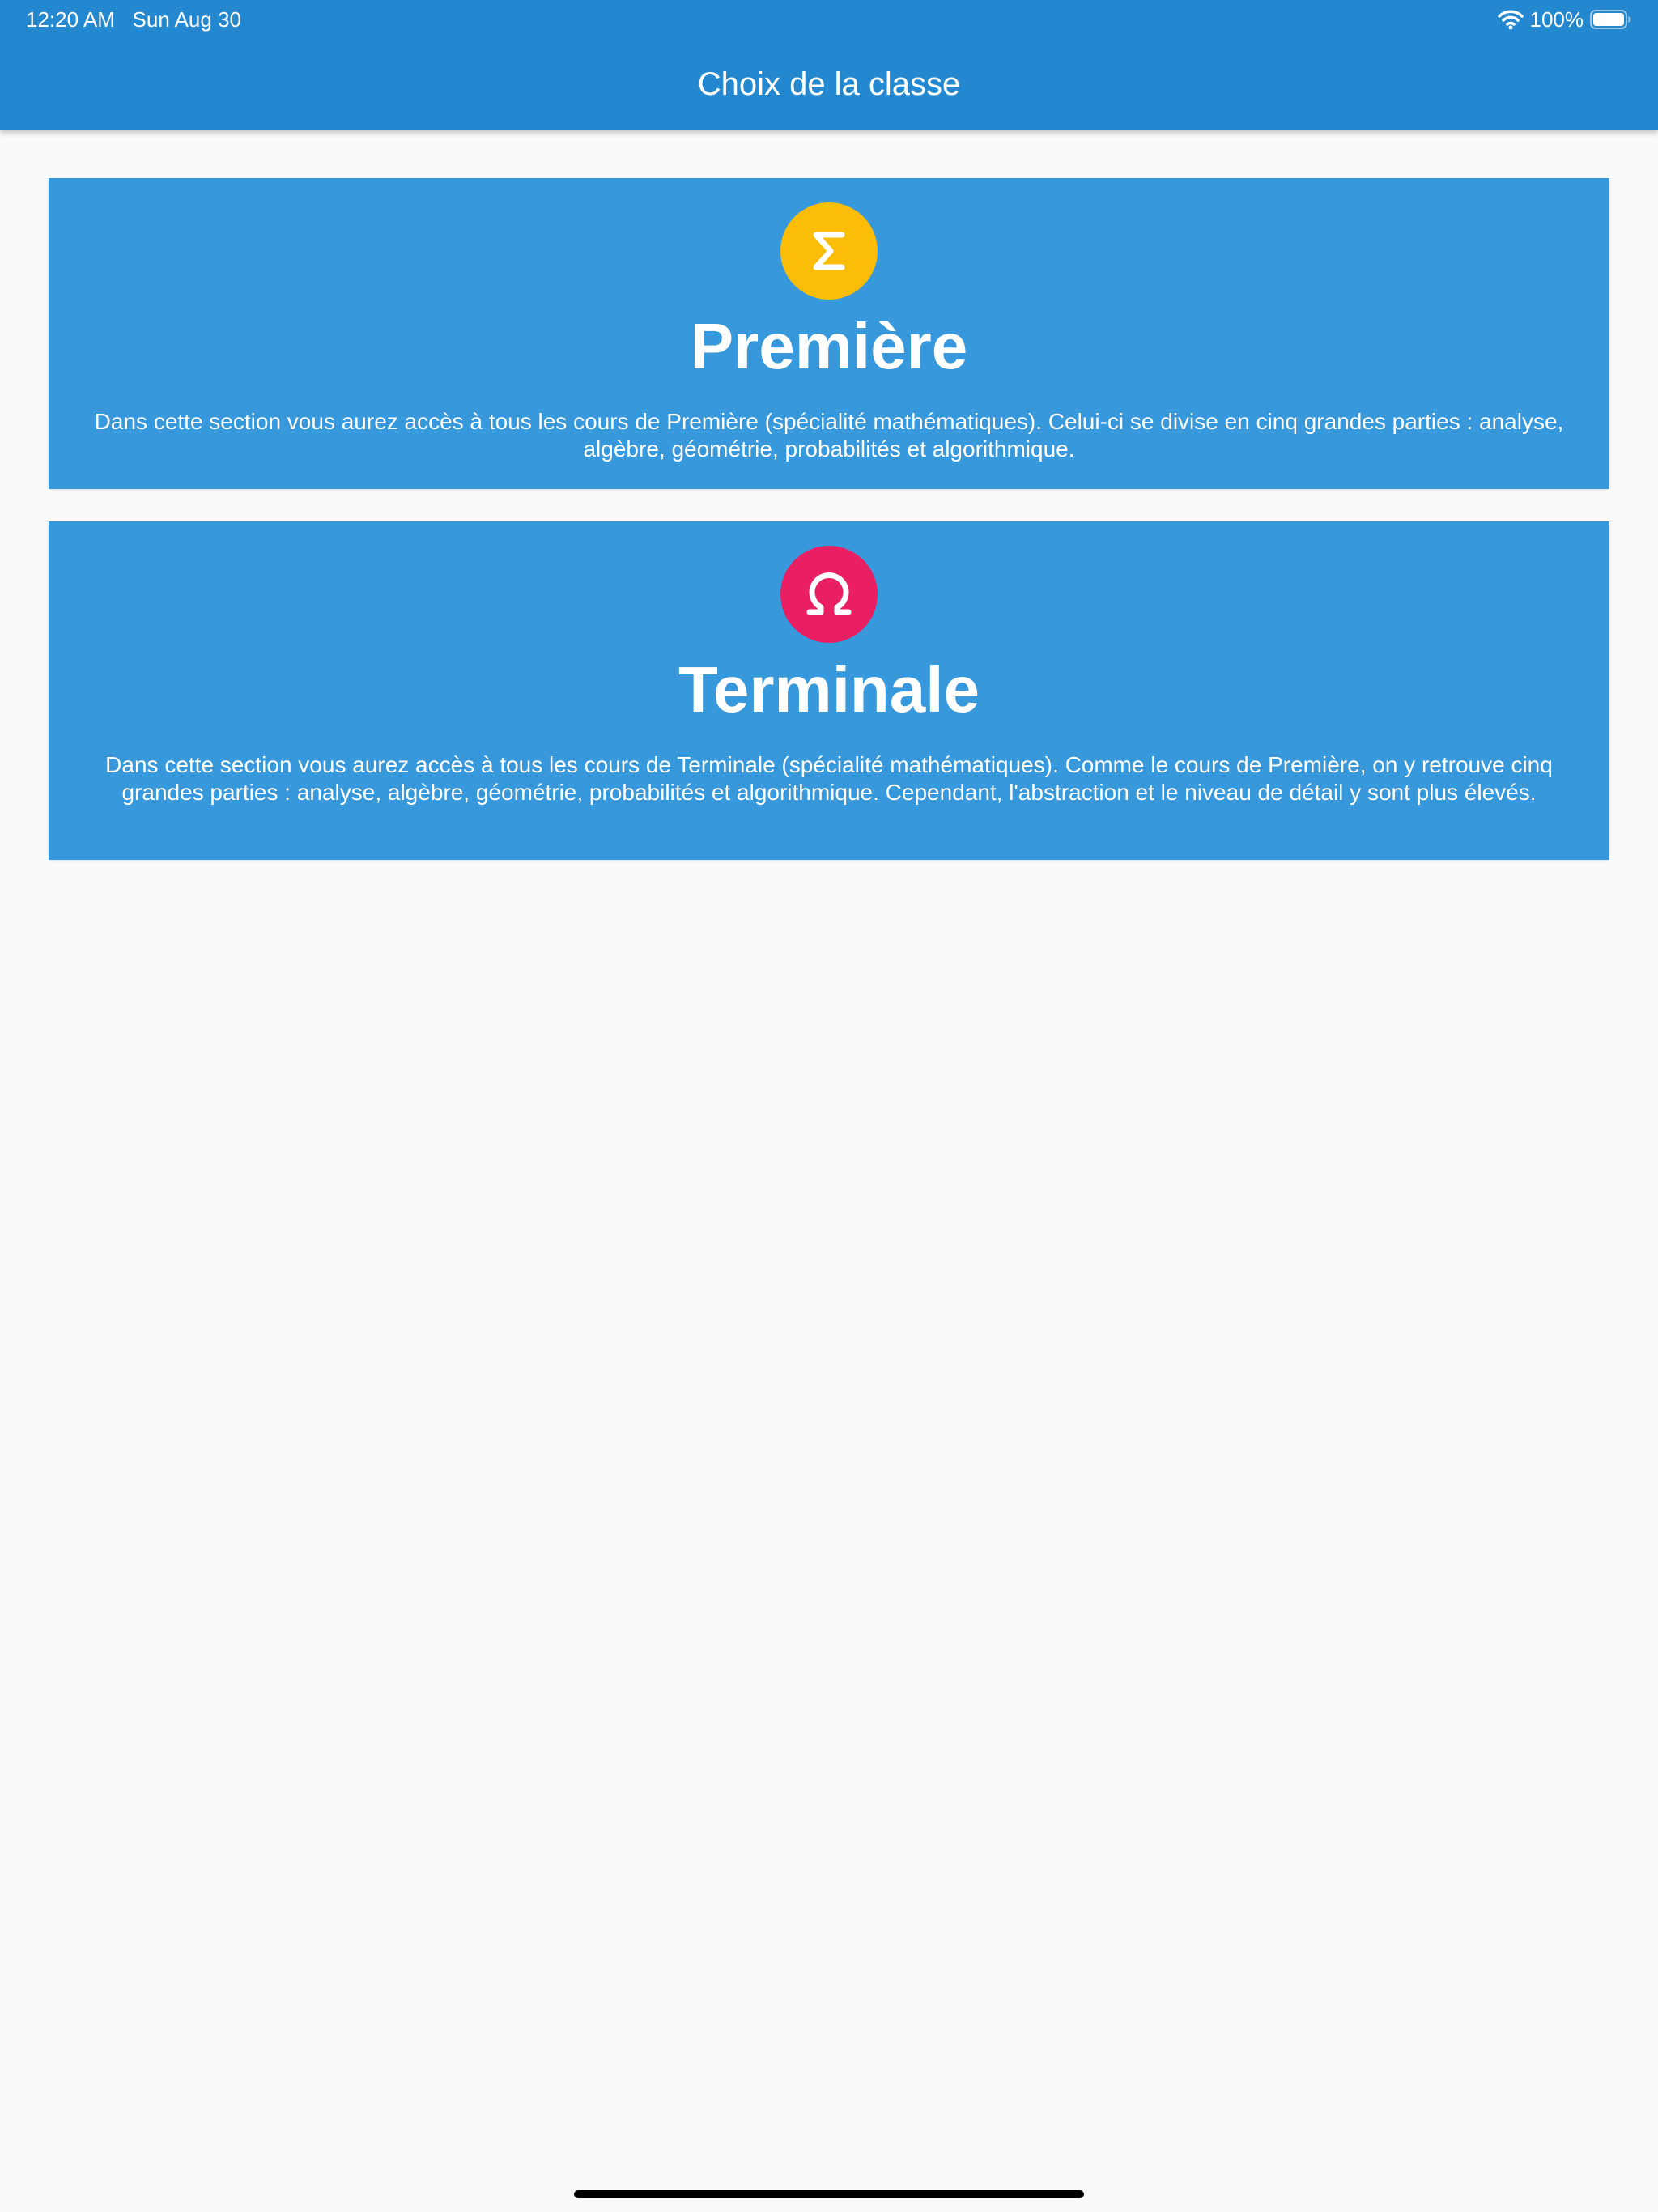  What do you see at coordinates (829, 251) in the screenshot?
I see `sigma-icon` at bounding box center [829, 251].